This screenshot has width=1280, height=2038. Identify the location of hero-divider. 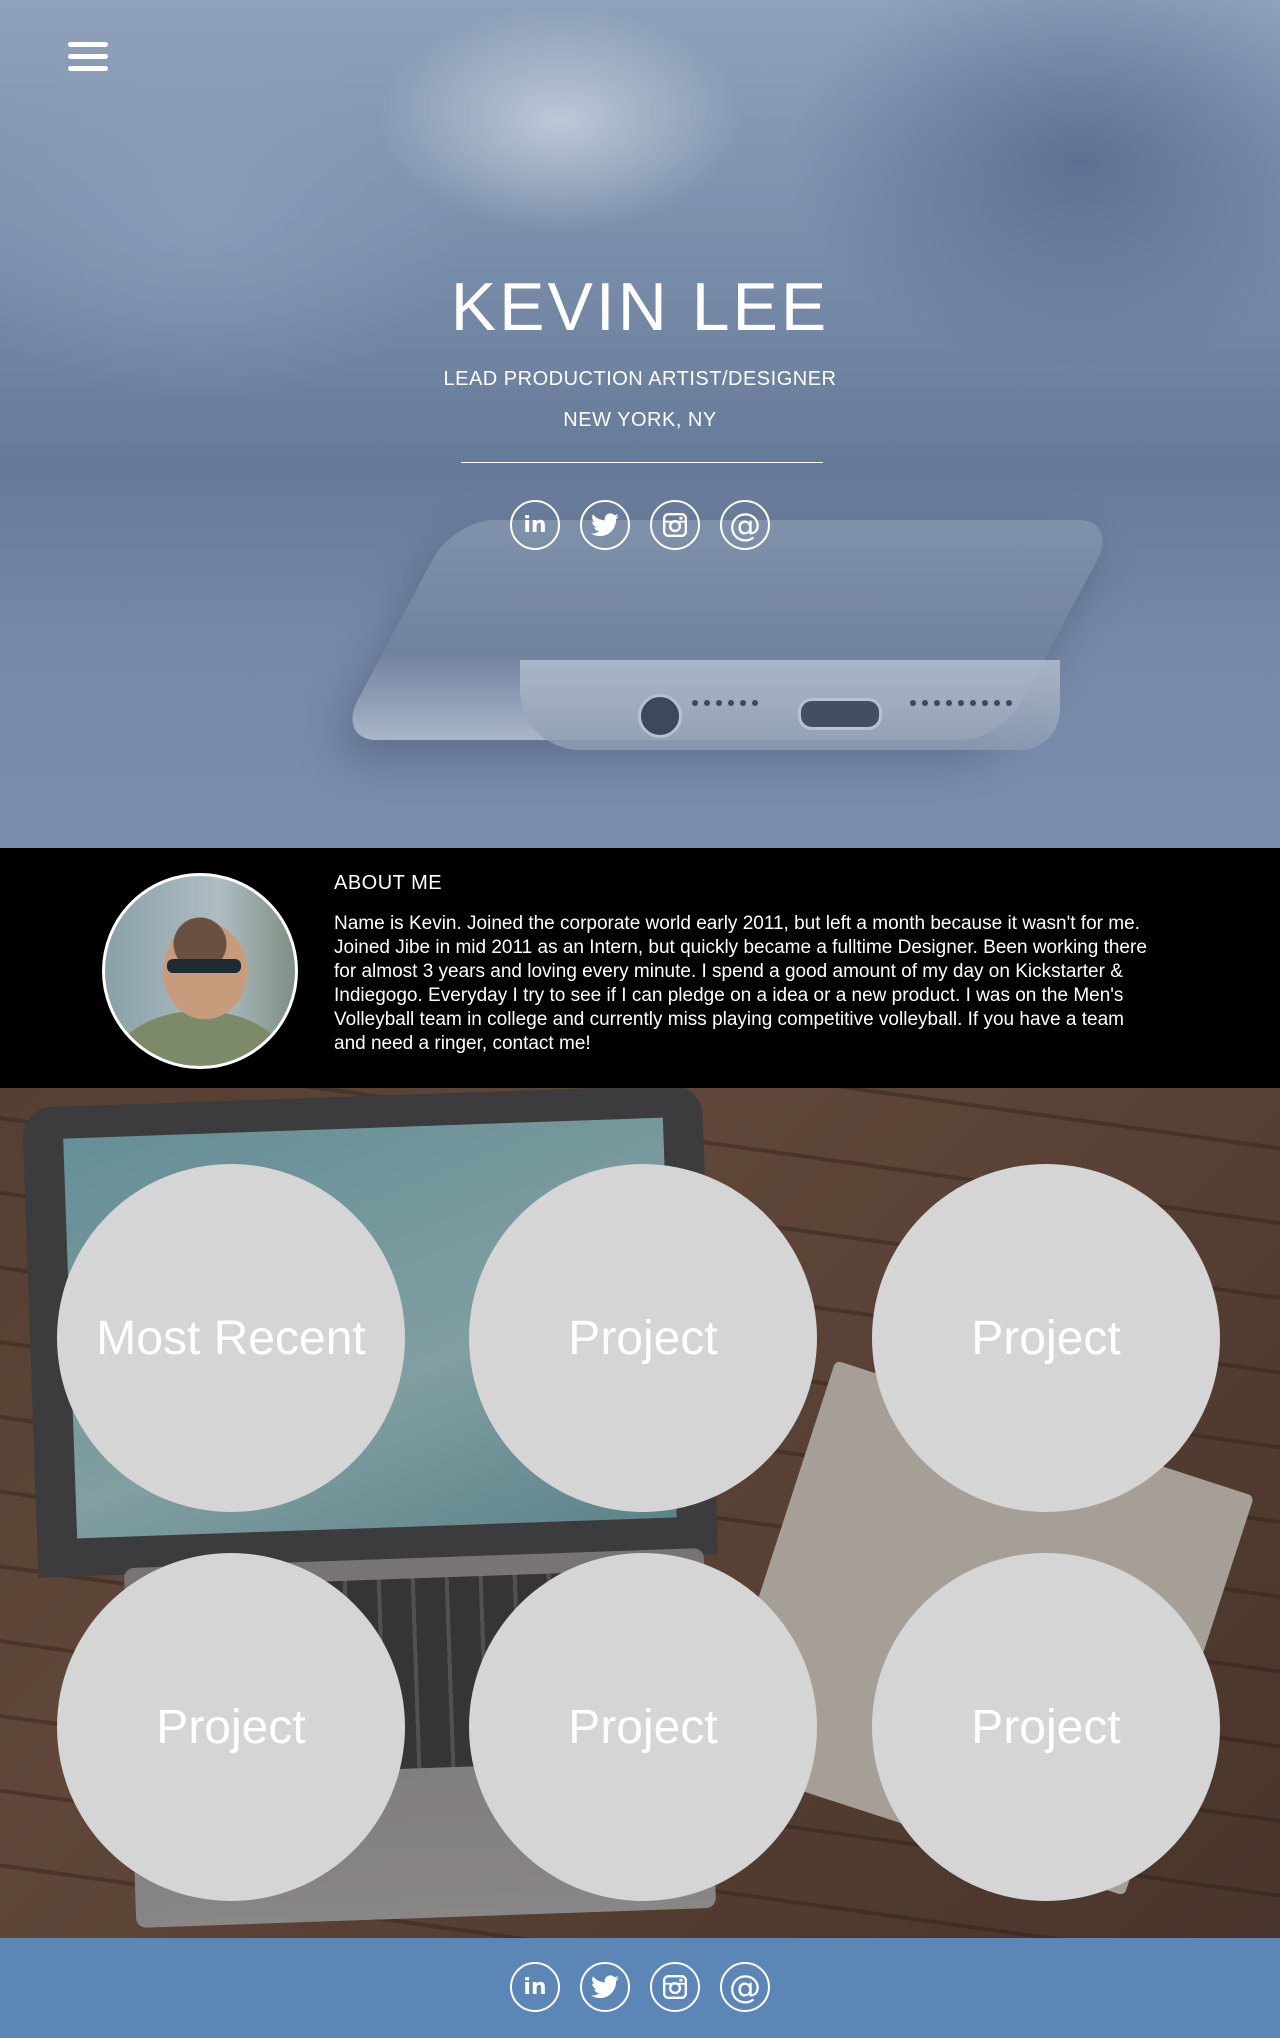
(642, 462).